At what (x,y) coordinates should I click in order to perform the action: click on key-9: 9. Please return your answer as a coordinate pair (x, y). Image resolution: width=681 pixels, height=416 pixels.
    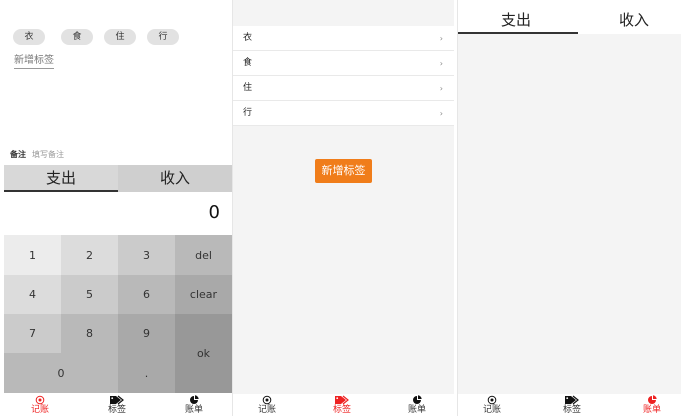
    Looking at the image, I should click on (146, 333).